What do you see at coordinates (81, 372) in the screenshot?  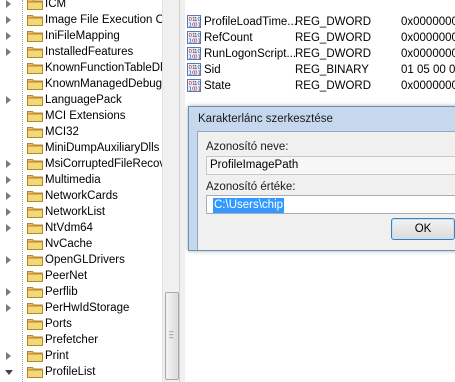 I see `tree-item: ProfileList` at bounding box center [81, 372].